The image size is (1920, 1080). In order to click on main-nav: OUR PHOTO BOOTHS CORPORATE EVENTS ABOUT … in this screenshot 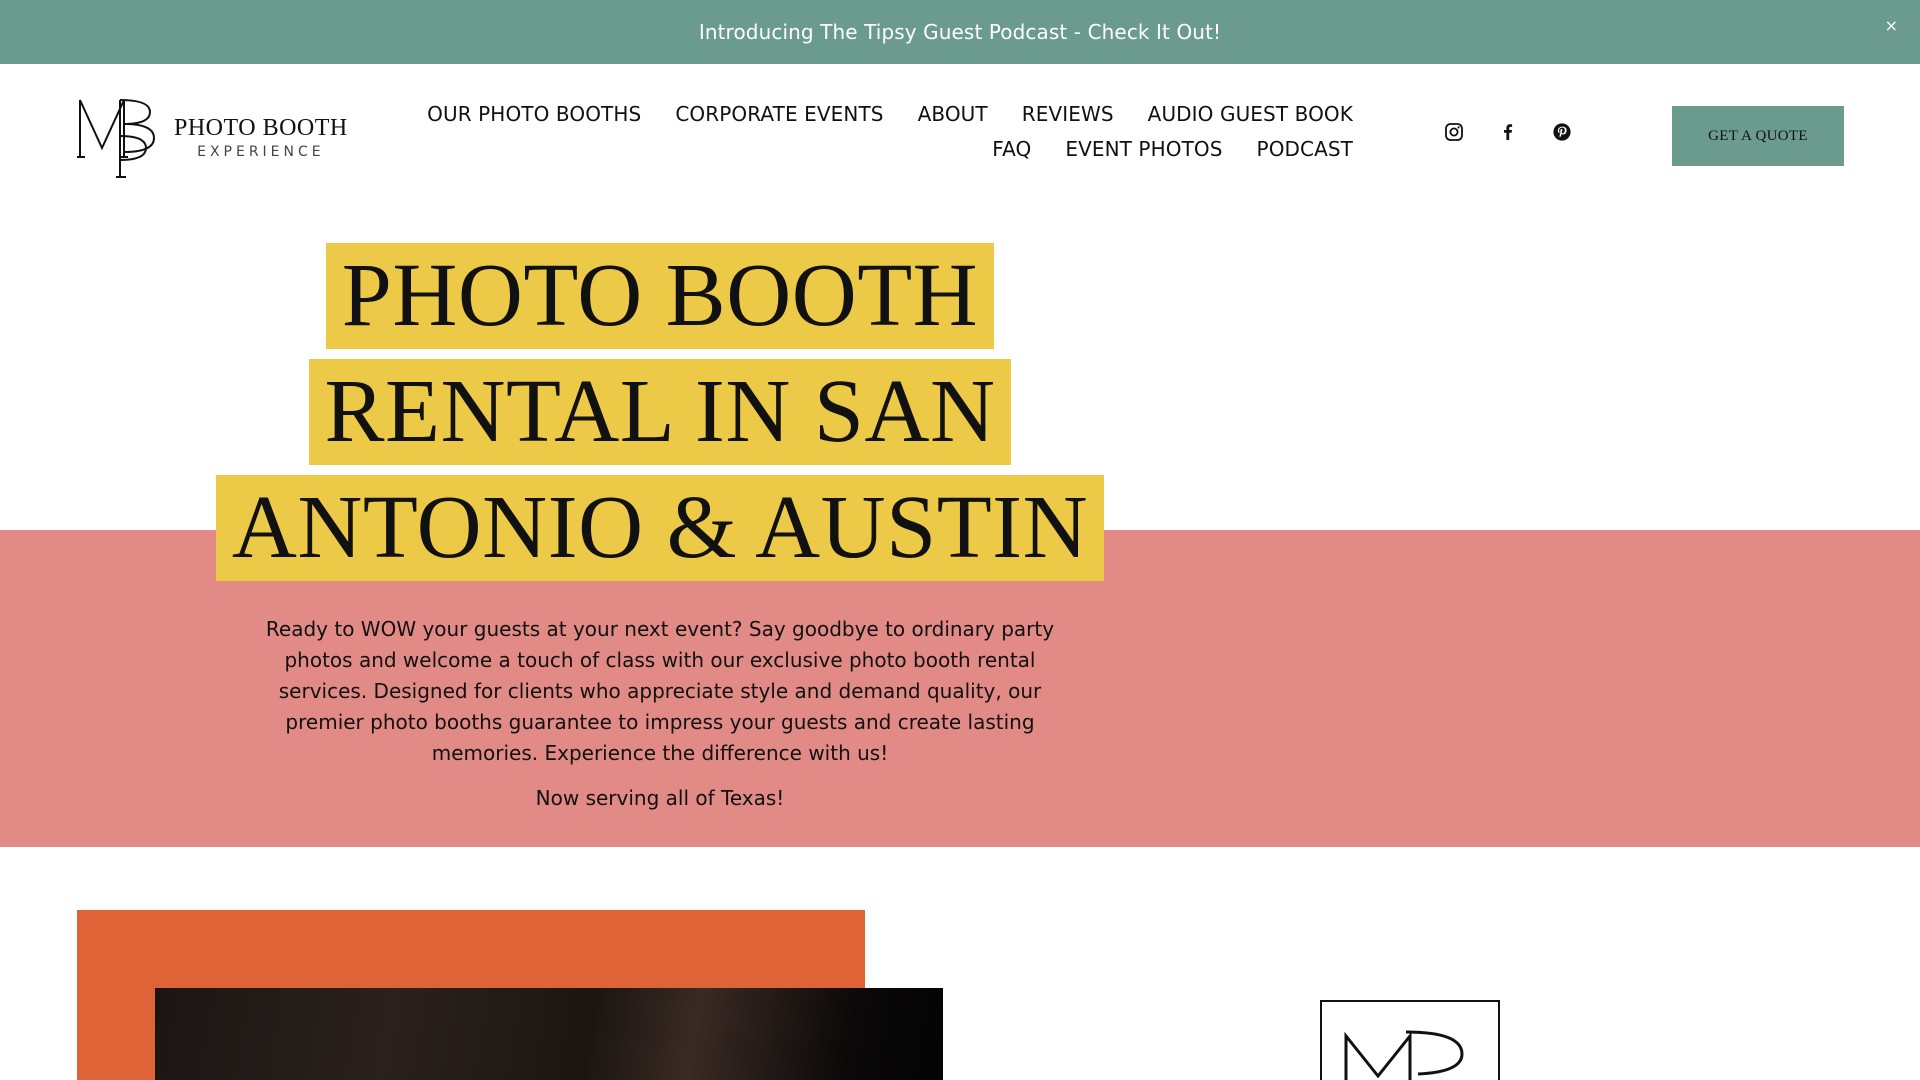, I will do `click(863, 132)`.